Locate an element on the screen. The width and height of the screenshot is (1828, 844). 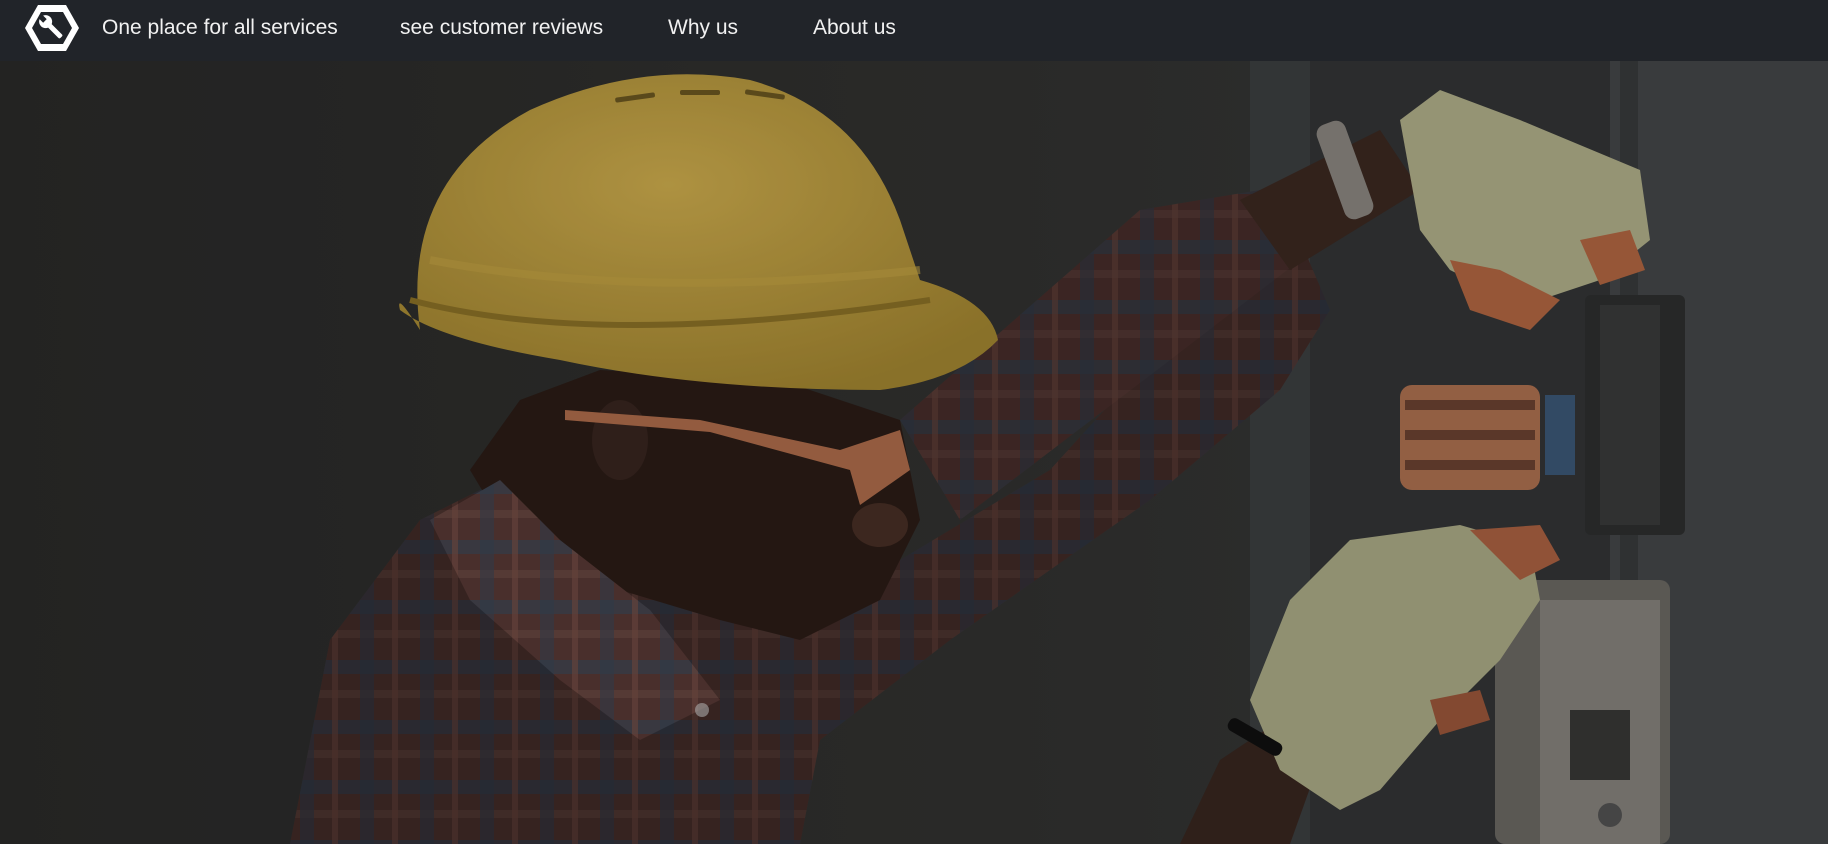
nav-link-reviews: see customer reviews is located at coordinates (501, 27).